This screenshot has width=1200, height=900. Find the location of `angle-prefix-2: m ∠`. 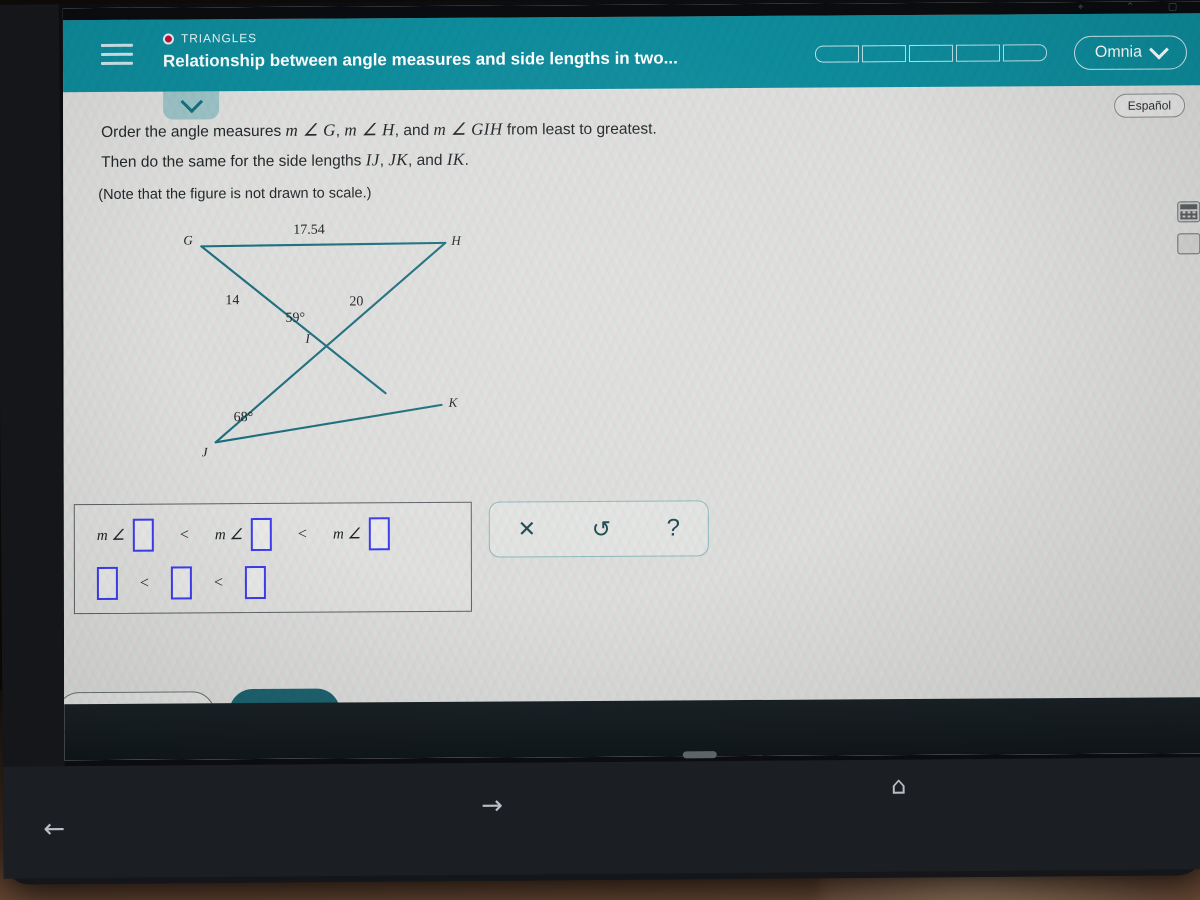

angle-prefix-2: m ∠ is located at coordinates (228, 535).